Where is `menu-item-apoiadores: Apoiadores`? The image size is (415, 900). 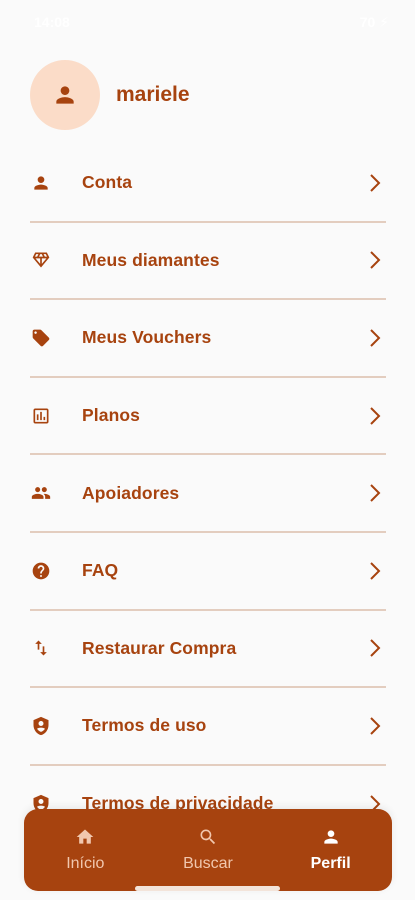 menu-item-apoiadores: Apoiadores is located at coordinates (208, 494).